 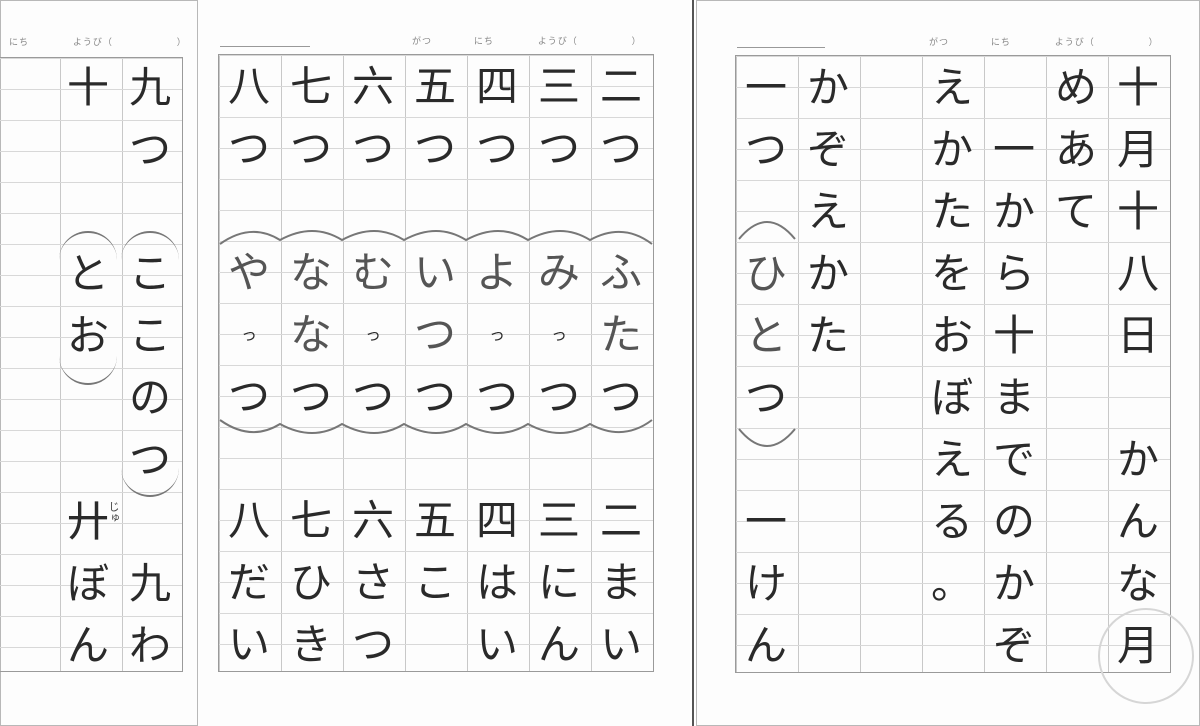 What do you see at coordinates (373, 366) in the screenshot?
I see `middle-column-roku: 六 つ む っ つ 六 さ つ` at bounding box center [373, 366].